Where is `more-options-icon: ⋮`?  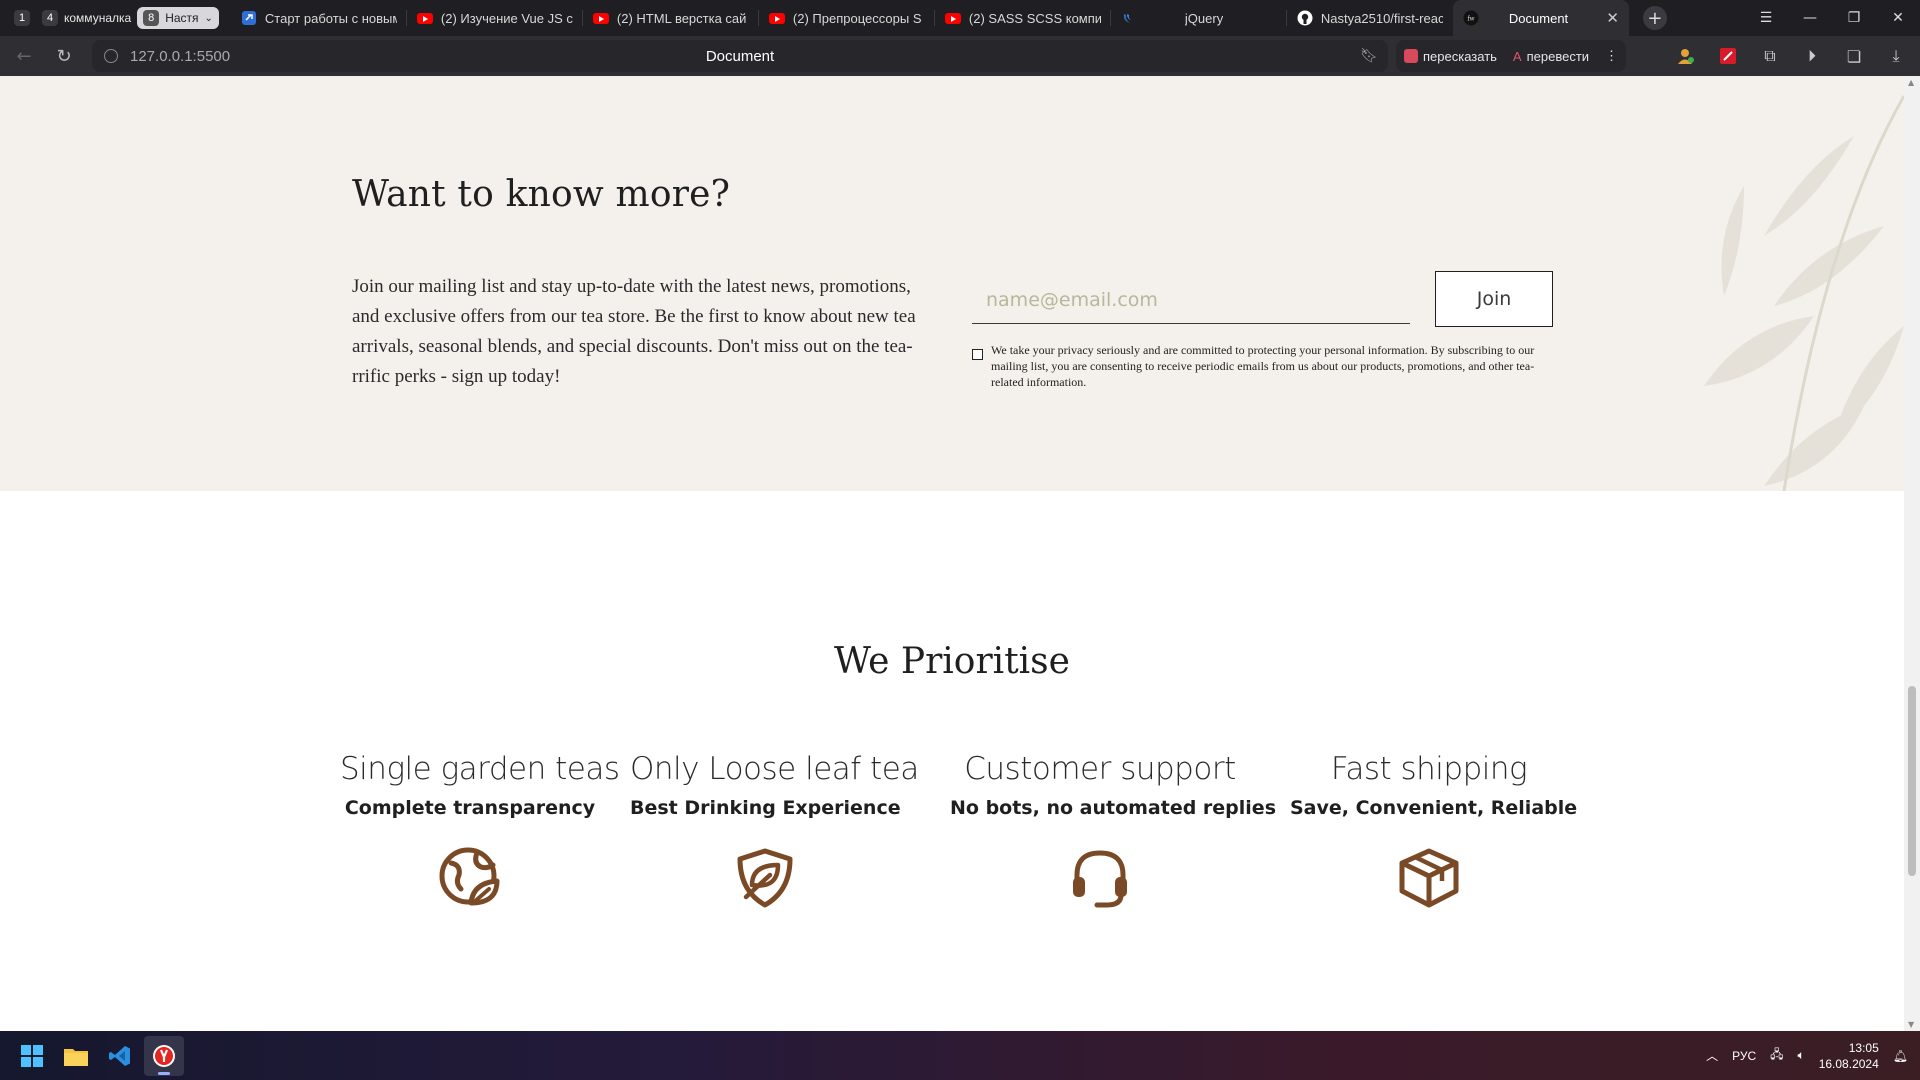 more-options-icon: ⋮ is located at coordinates (1611, 56).